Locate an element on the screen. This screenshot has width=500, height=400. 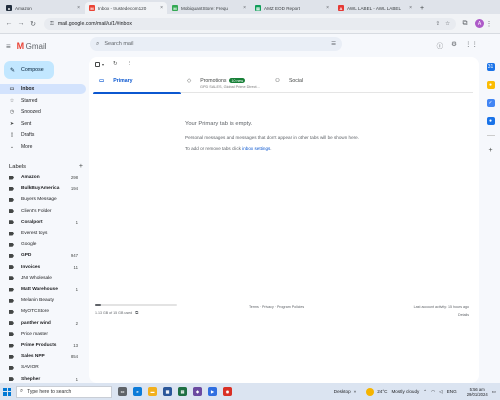
profile-avatar: A is located at coordinates (479, 23).